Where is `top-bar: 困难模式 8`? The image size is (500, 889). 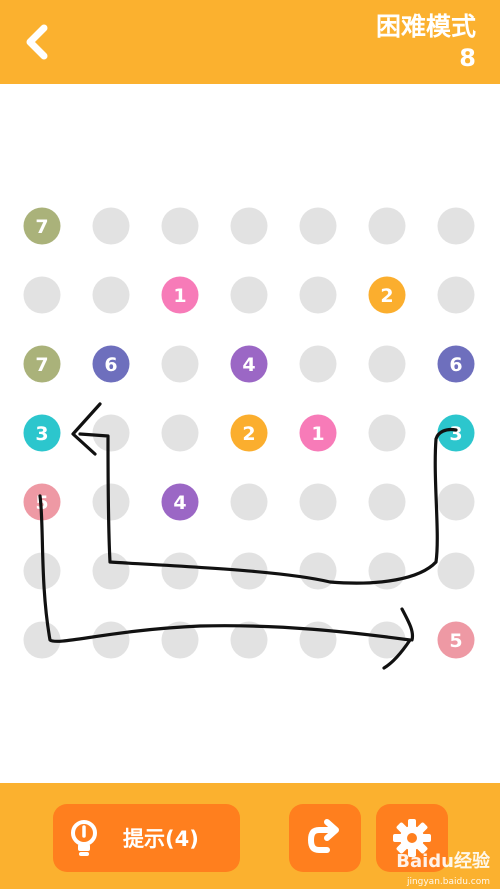
top-bar: 困难模式 8 is located at coordinates (250, 42).